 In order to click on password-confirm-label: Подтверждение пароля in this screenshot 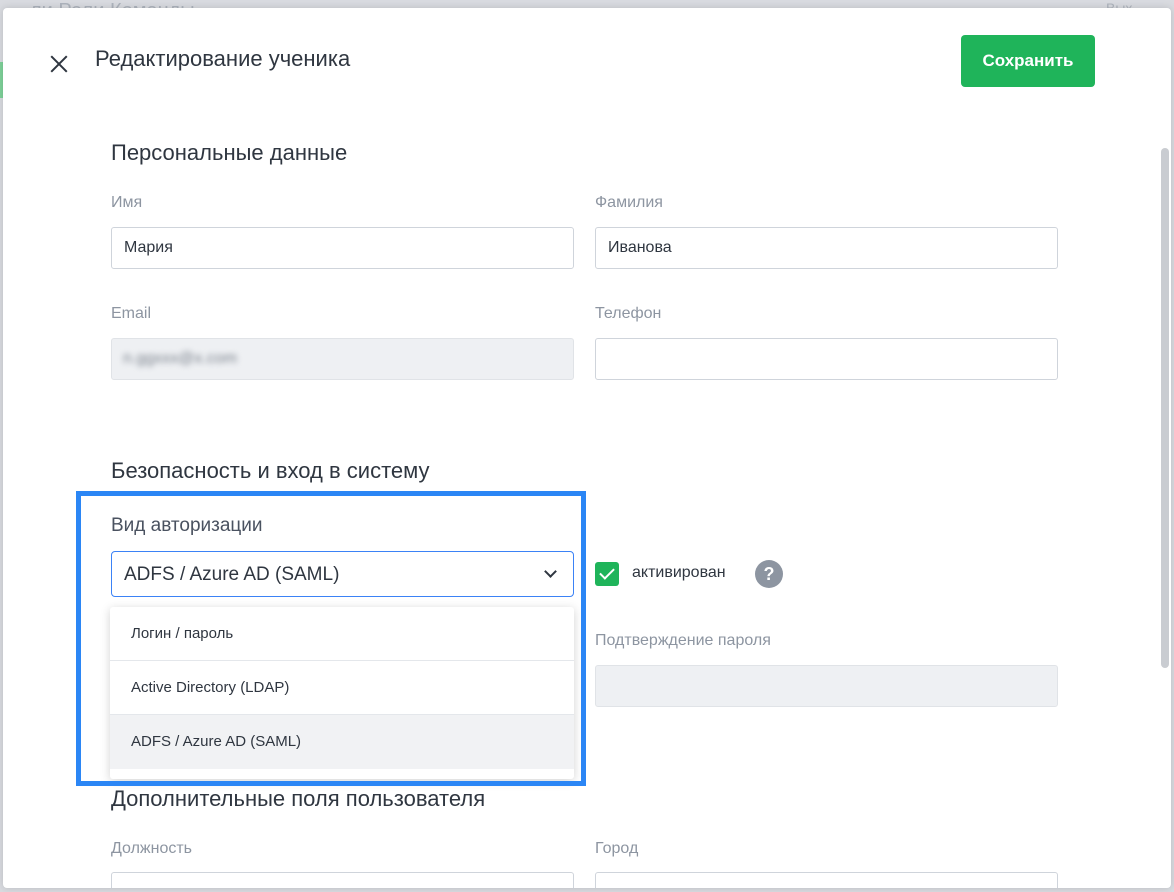, I will do `click(683, 640)`.